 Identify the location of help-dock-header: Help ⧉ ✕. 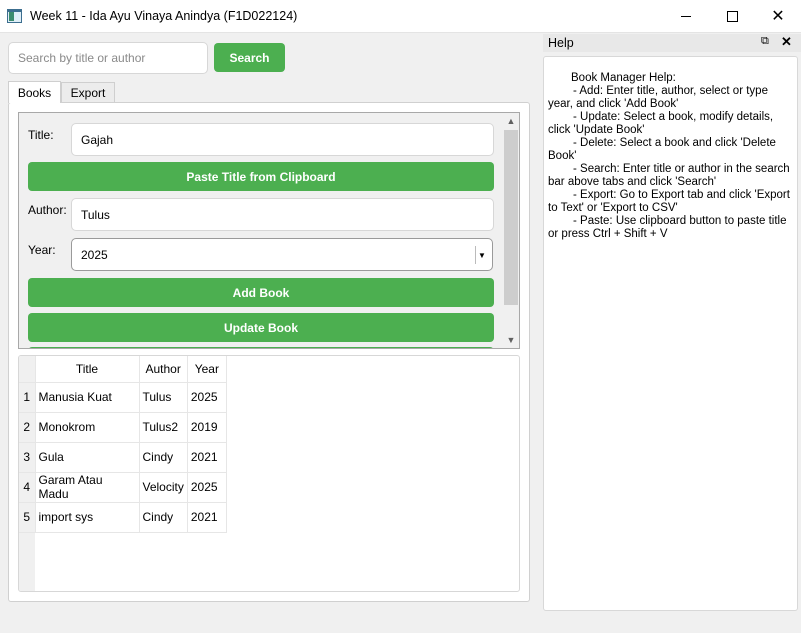
(672, 43).